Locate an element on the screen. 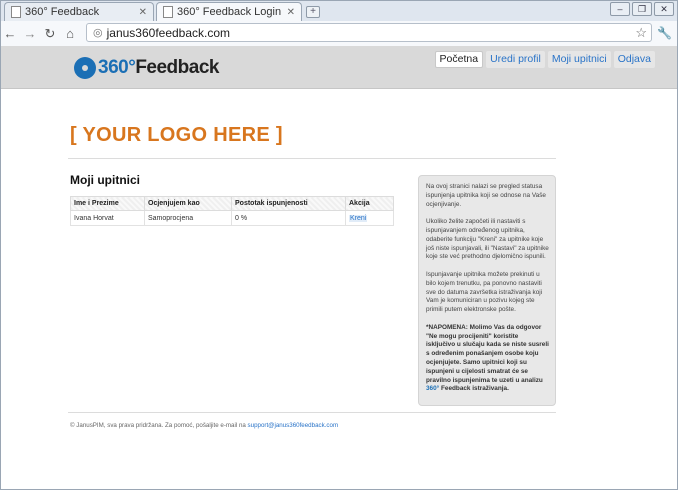  site-logo: 360° Feedback is located at coordinates (146, 68).